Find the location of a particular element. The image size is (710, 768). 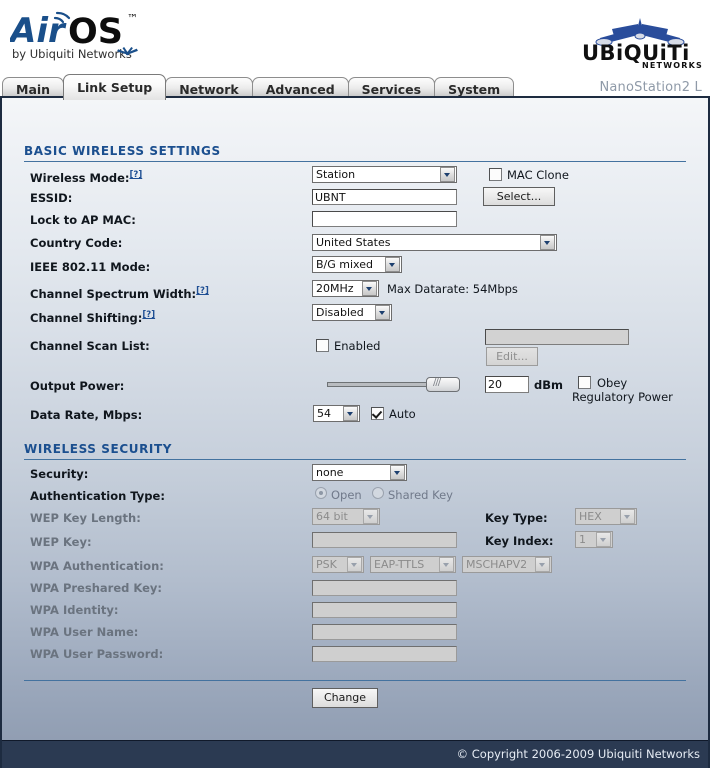

channel-shifting-value: Disabled is located at coordinates (340, 312).